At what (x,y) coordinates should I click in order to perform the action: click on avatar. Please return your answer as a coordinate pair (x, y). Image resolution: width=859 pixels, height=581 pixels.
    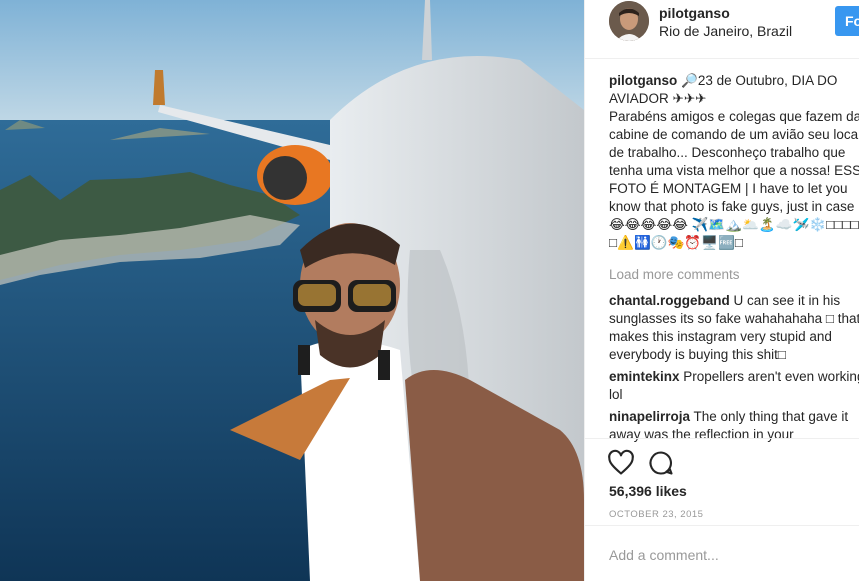
    Looking at the image, I should click on (629, 21).